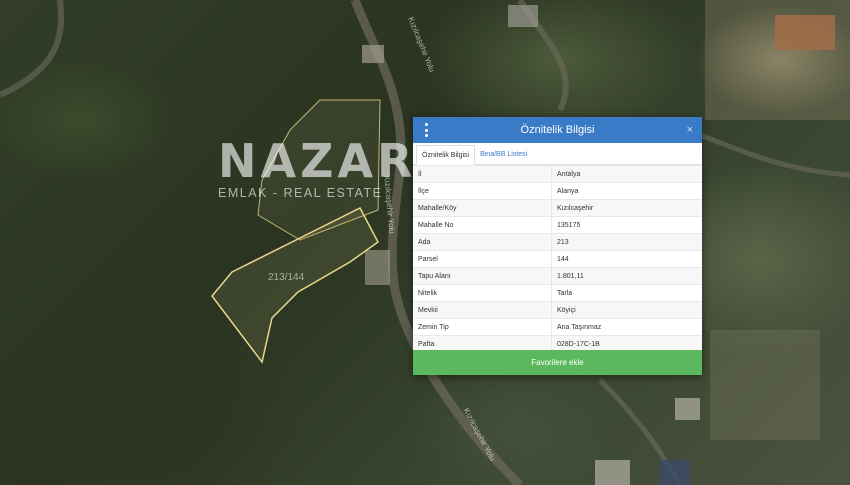 Image resolution: width=850 pixels, height=485 pixels. I want to click on table-row: Zemin Tip Ana Taşınmaz, so click(557, 327).